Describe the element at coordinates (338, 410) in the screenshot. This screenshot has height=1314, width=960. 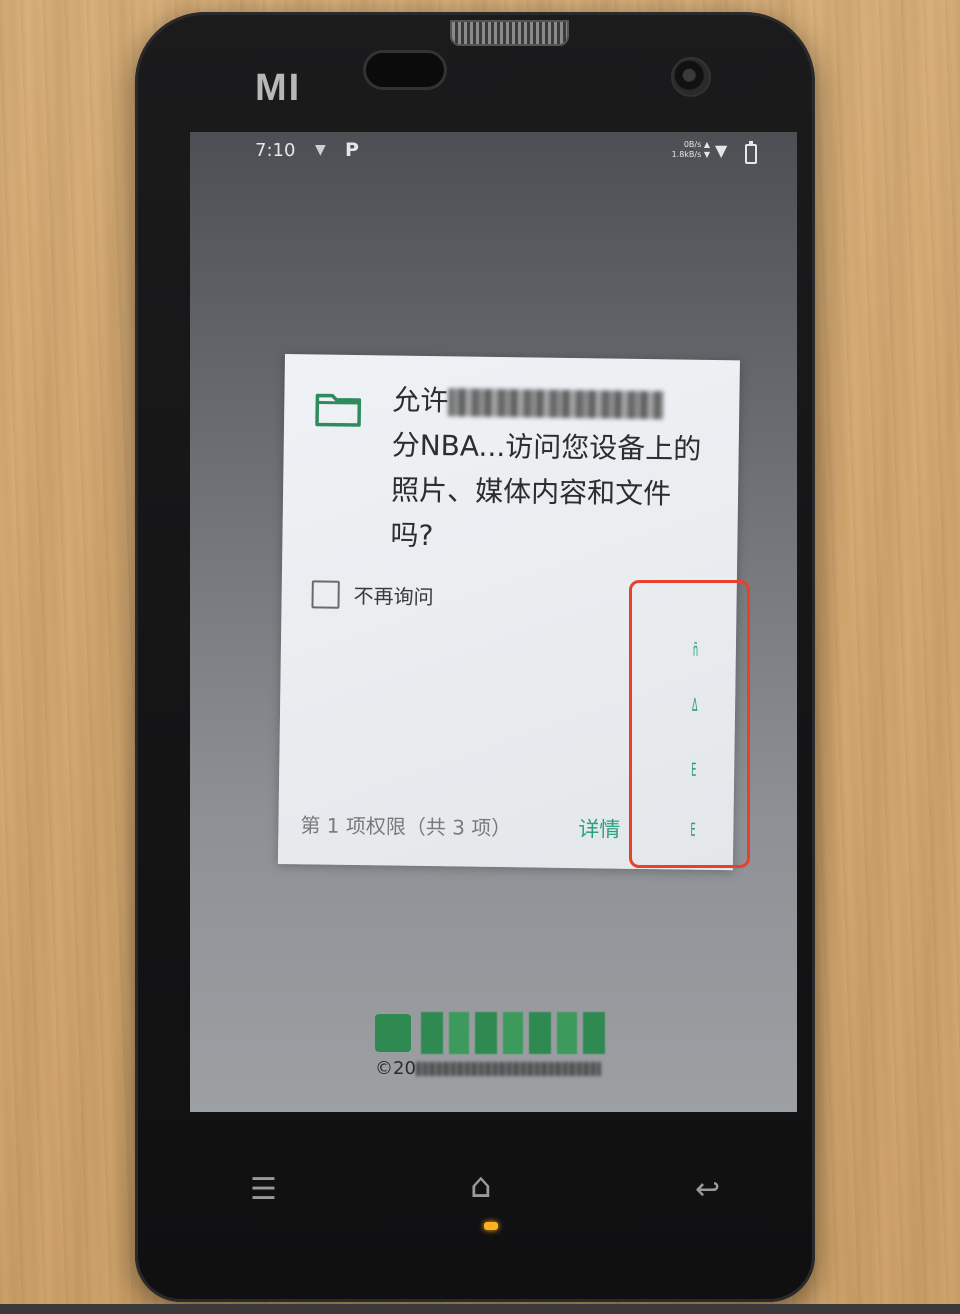
I see `folder-icon` at that location.